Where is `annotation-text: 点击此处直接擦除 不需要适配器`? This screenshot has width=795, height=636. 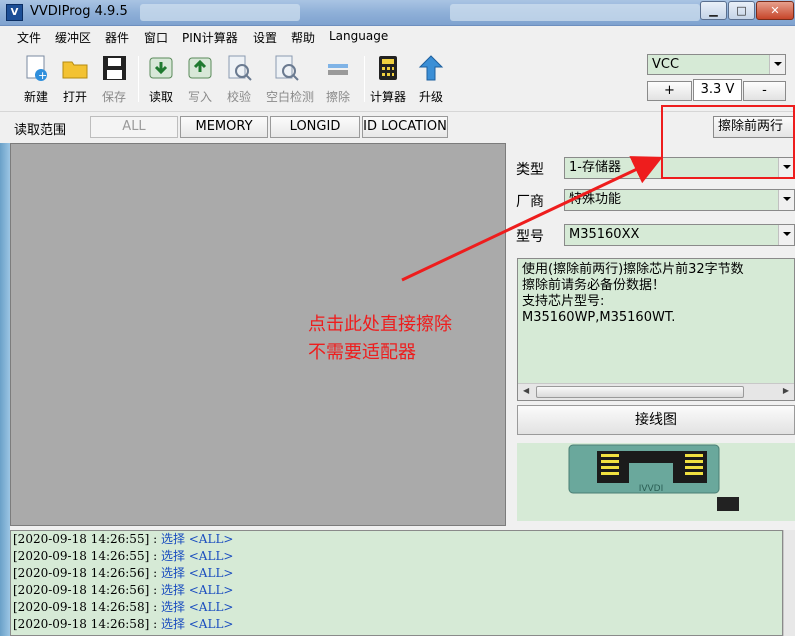 annotation-text: 点击此处直接擦除 不需要适配器 is located at coordinates (380, 338).